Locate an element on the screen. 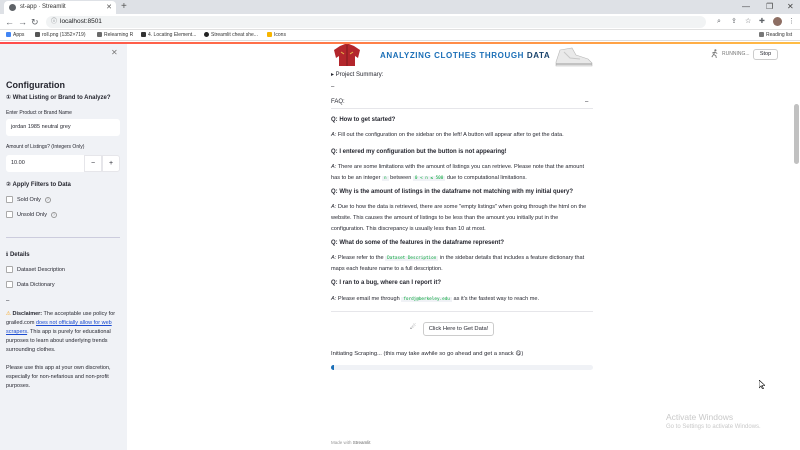 This screenshot has width=800, height=450. browser-tab-bar: st-app · Streamlit ✕ + — ❐ ✕ is located at coordinates (400, 7).